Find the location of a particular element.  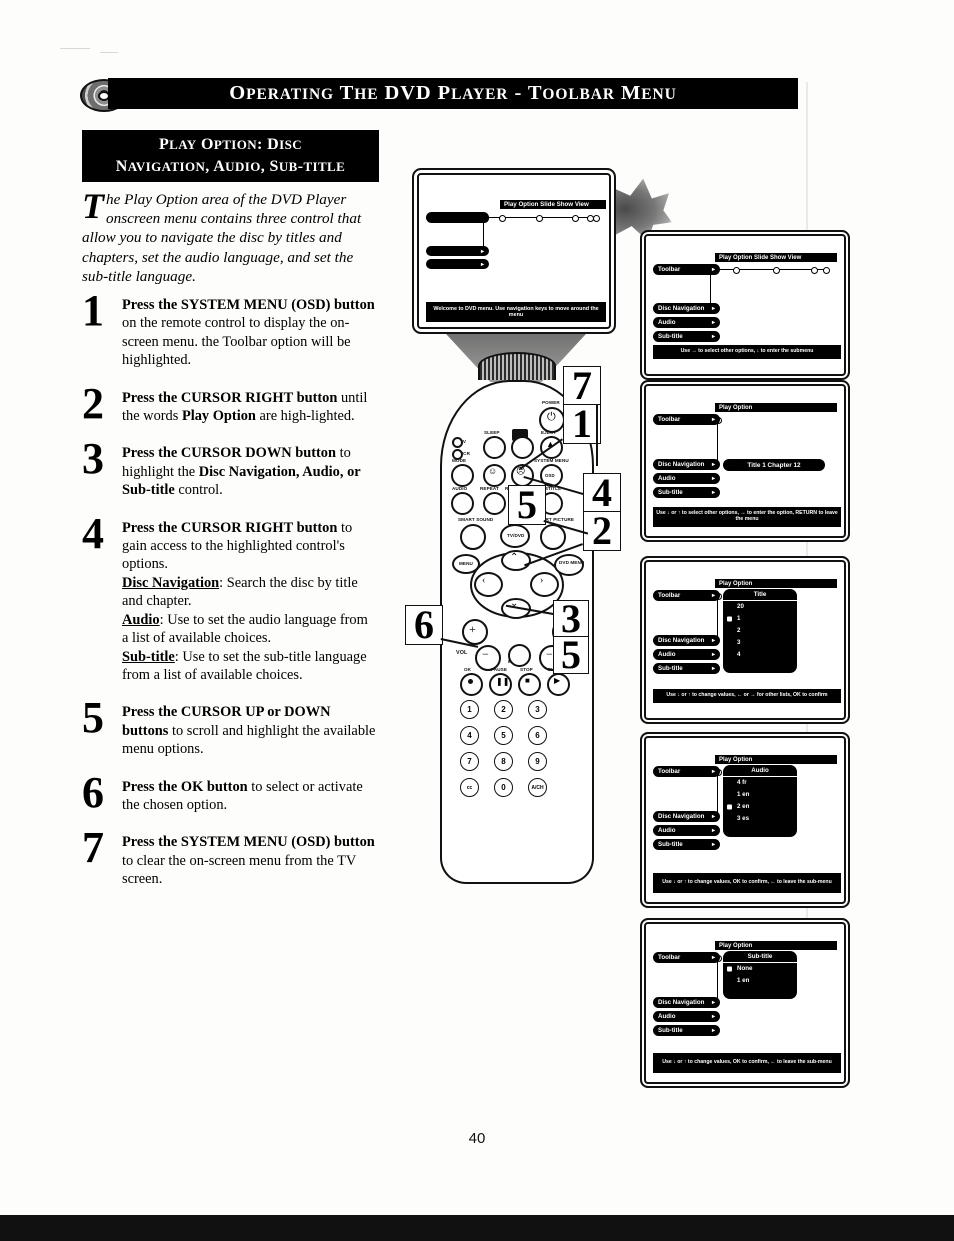

panel-title-list-item-toolbar: Toolbar ▸ is located at coordinates (686, 595).